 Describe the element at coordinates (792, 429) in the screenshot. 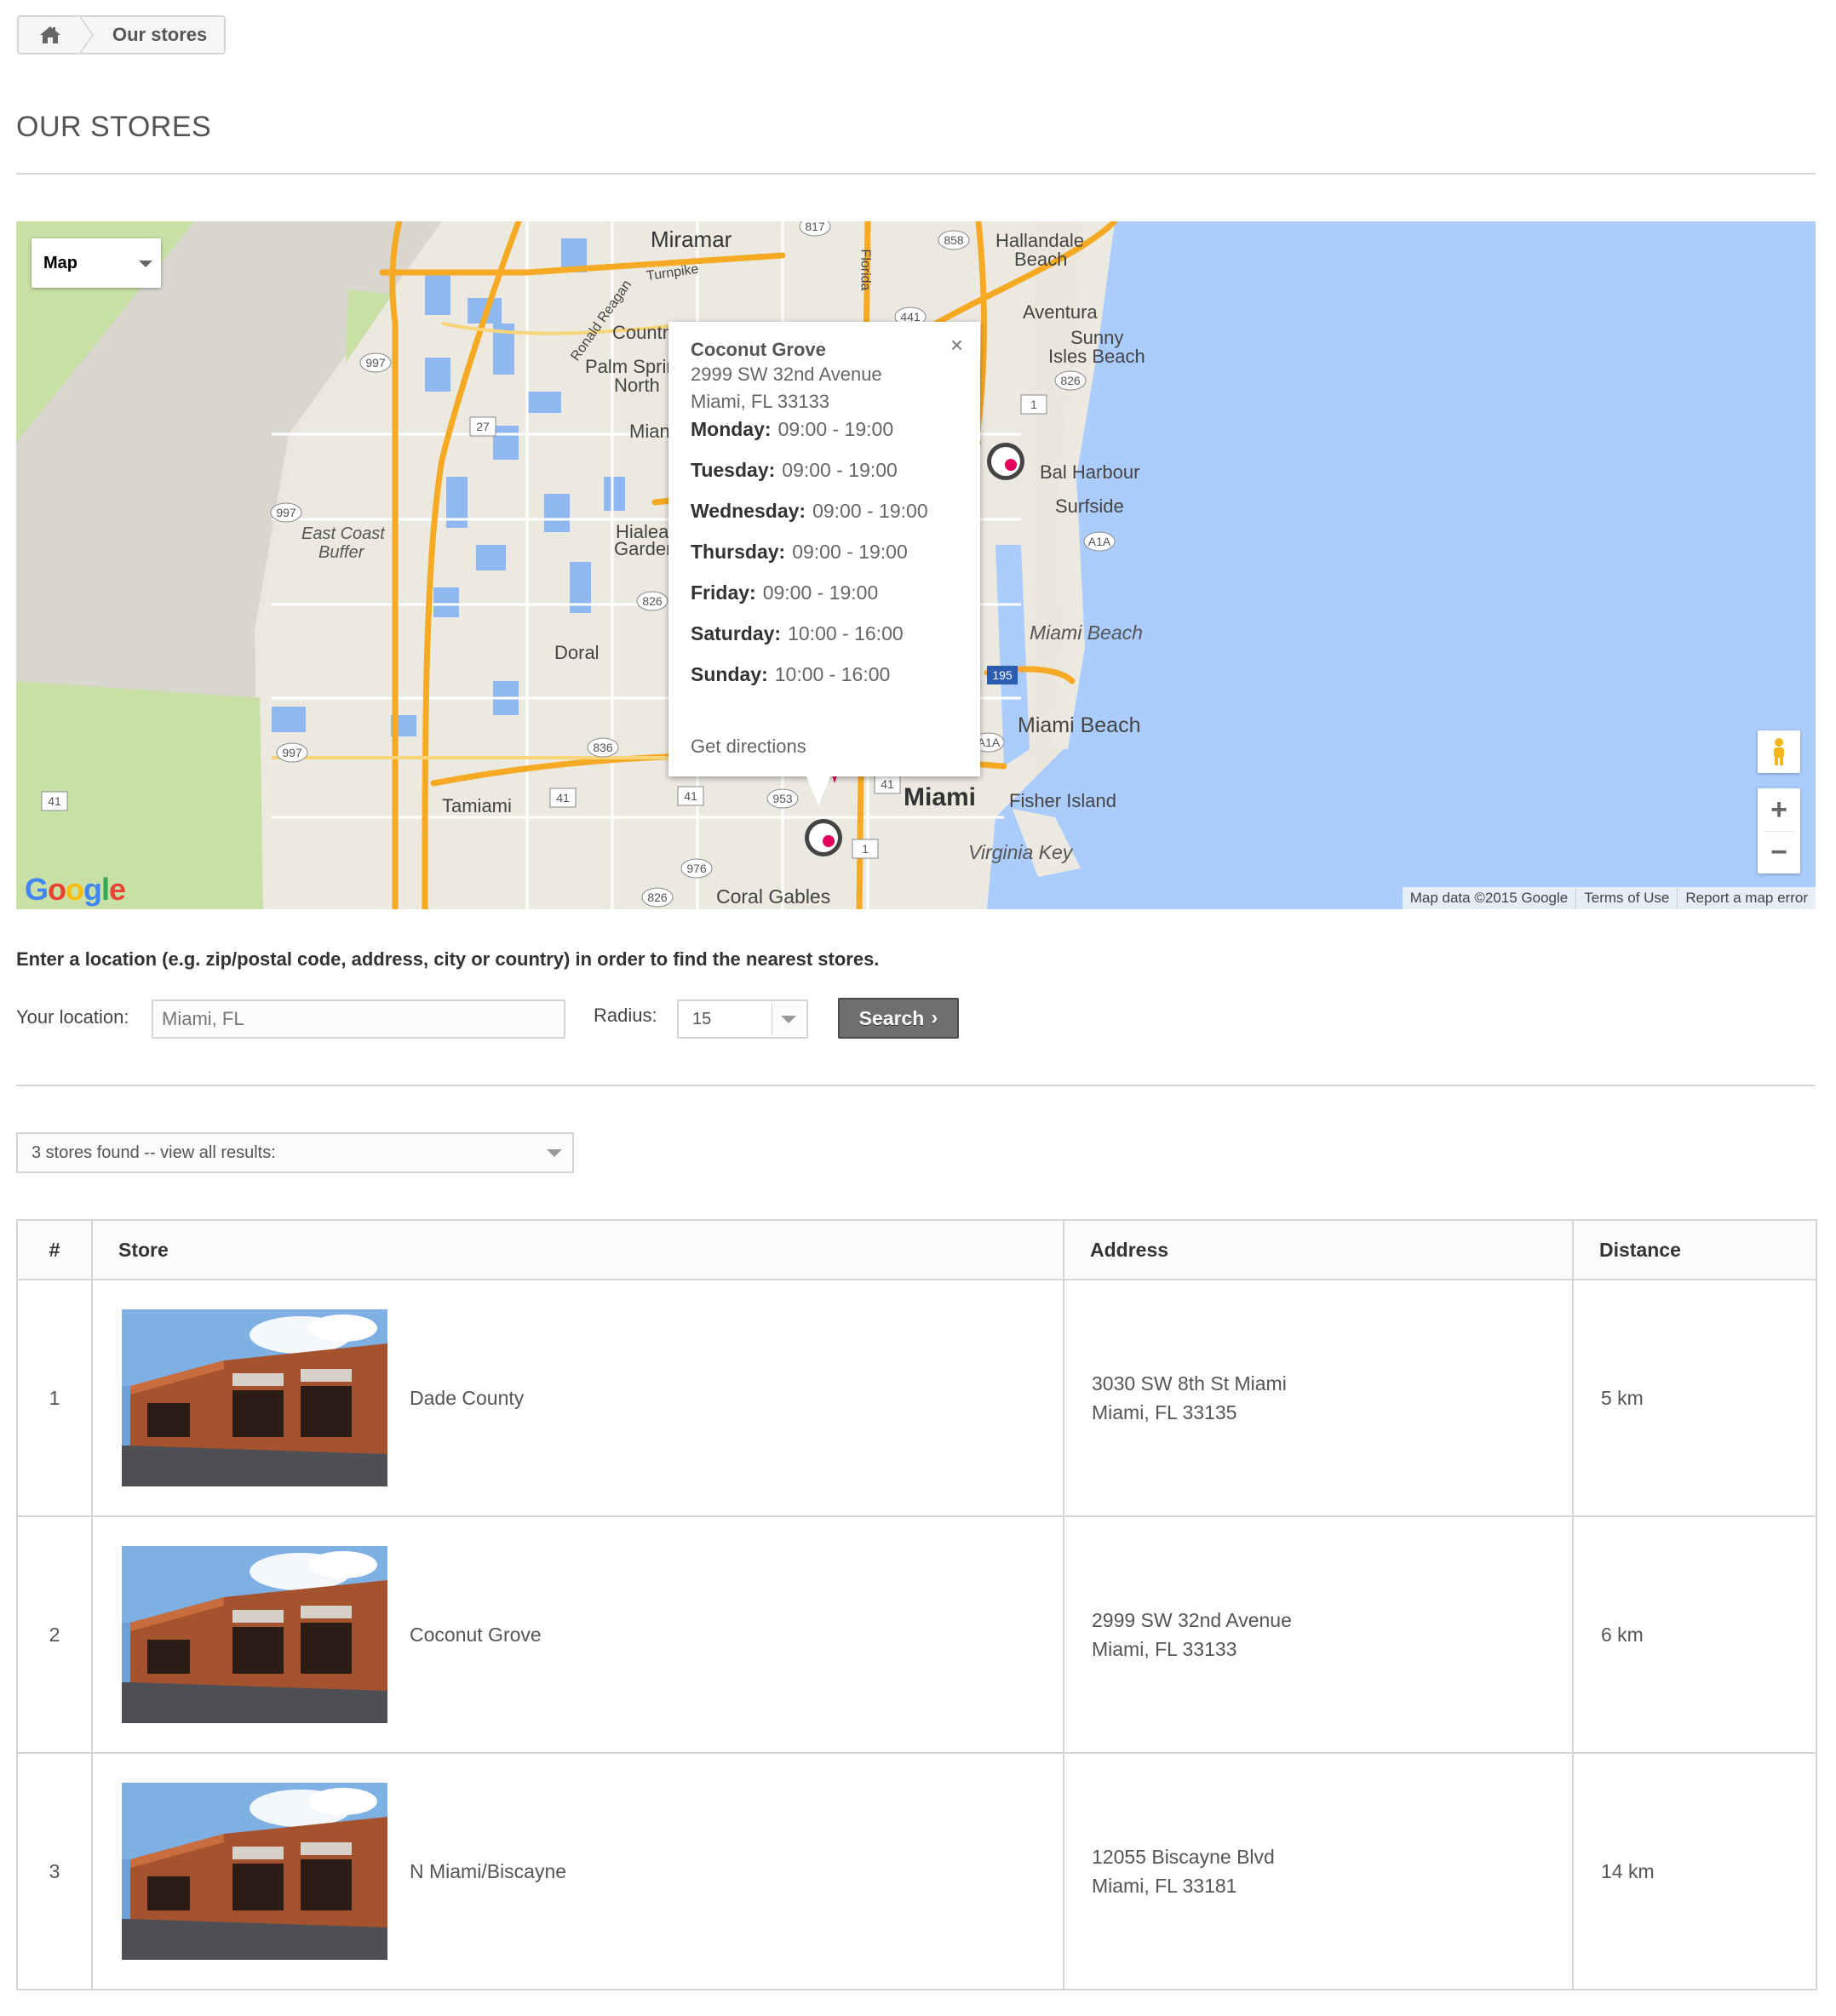

I see `hours-row: Monday: 09:00 - 19:00` at that location.